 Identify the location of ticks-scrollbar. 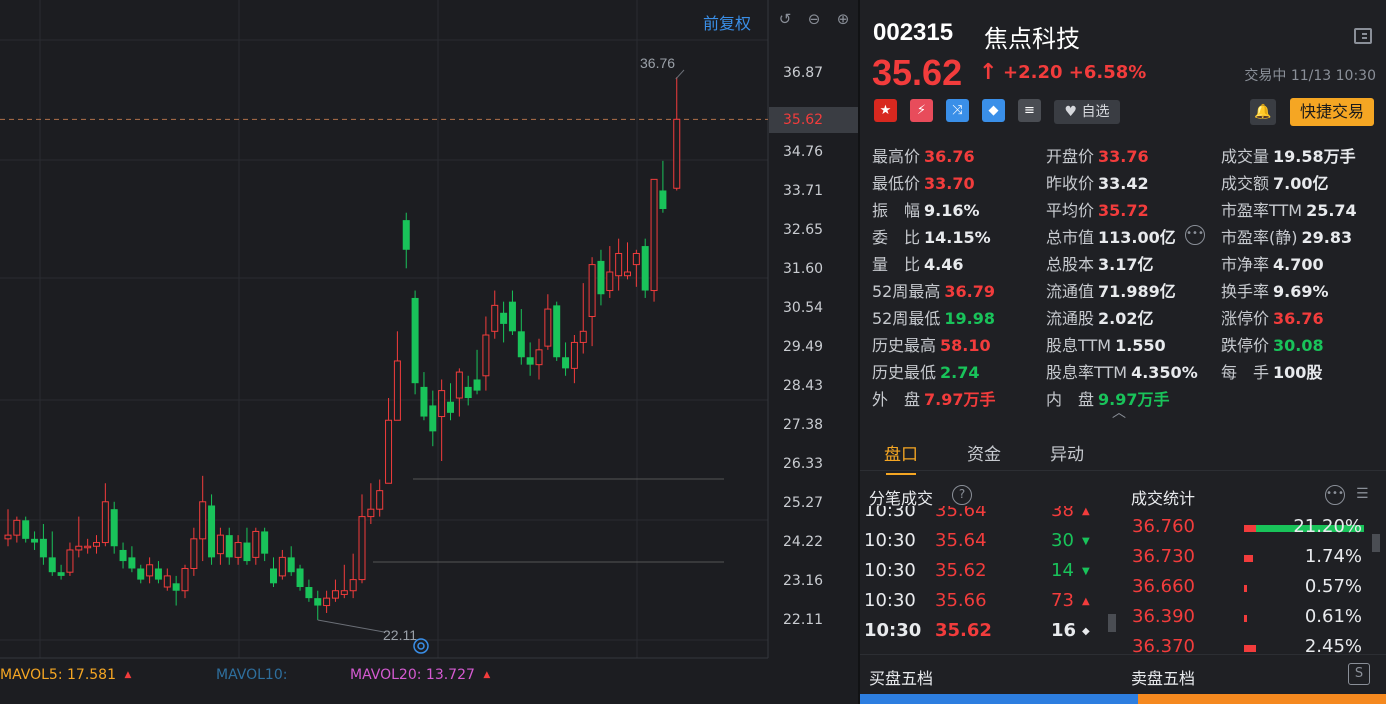
(1112, 623).